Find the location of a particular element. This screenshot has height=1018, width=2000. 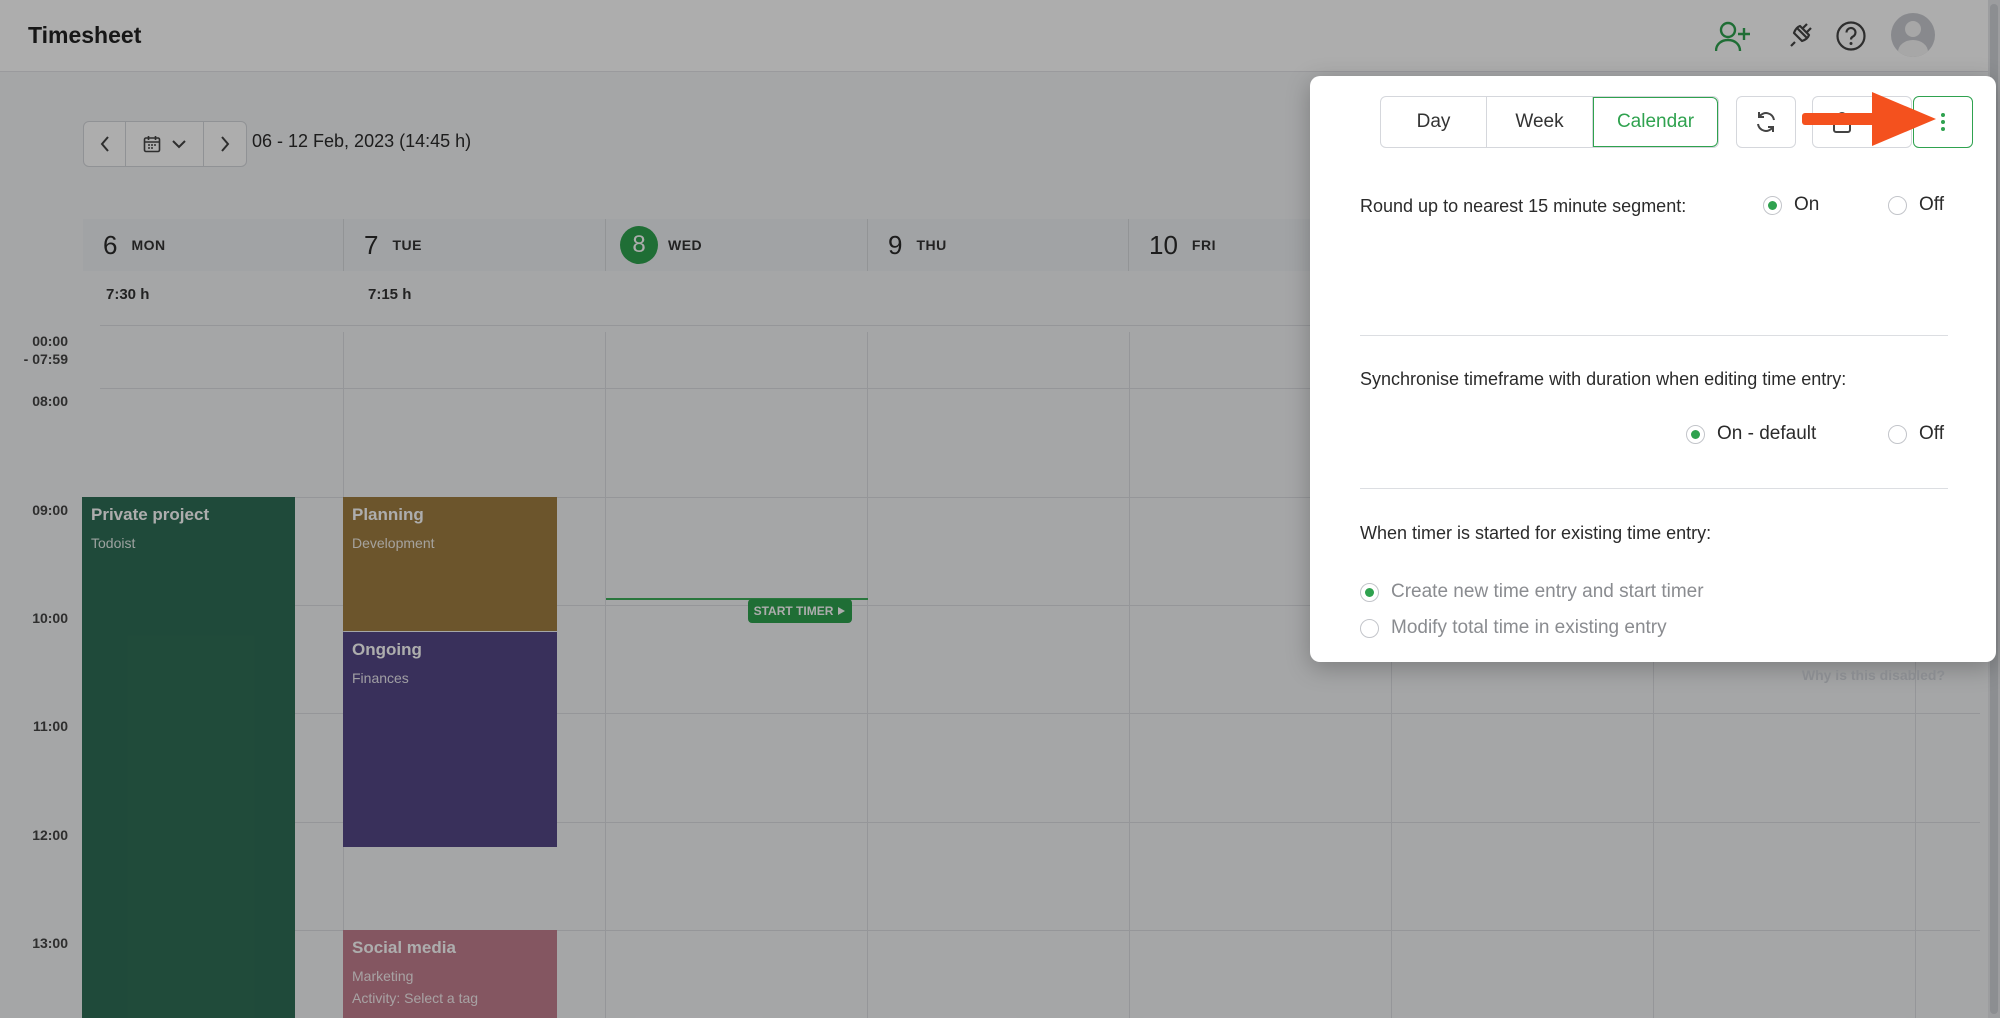

tab-week: Week is located at coordinates (1540, 122).